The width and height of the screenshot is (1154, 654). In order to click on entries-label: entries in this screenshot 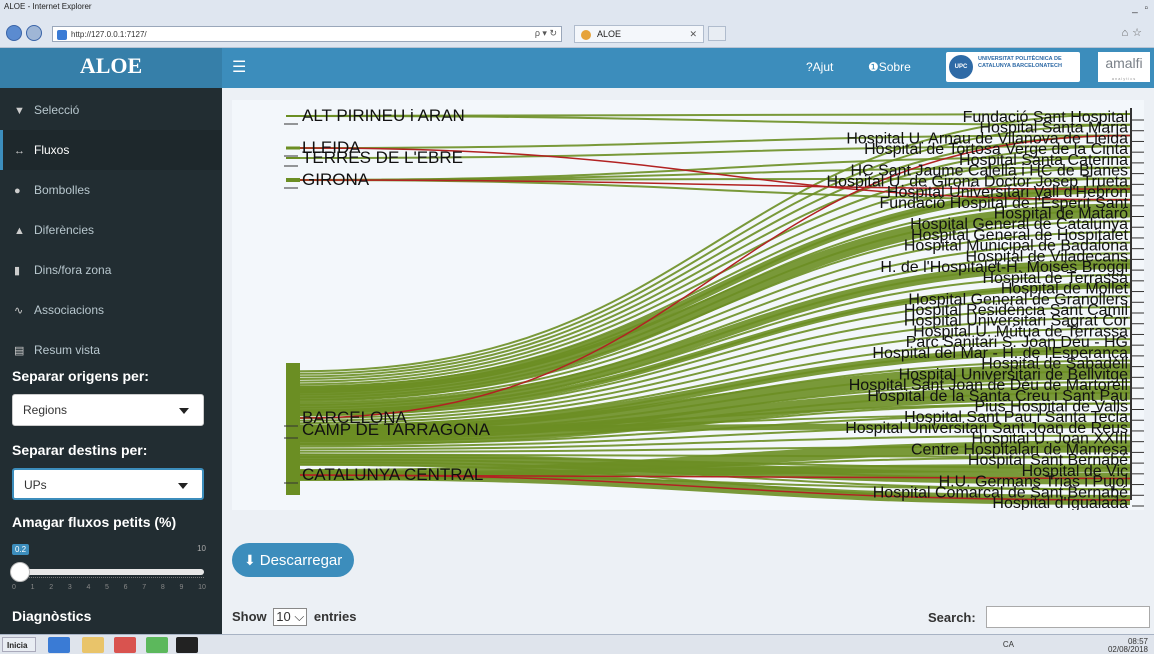, I will do `click(335, 616)`.